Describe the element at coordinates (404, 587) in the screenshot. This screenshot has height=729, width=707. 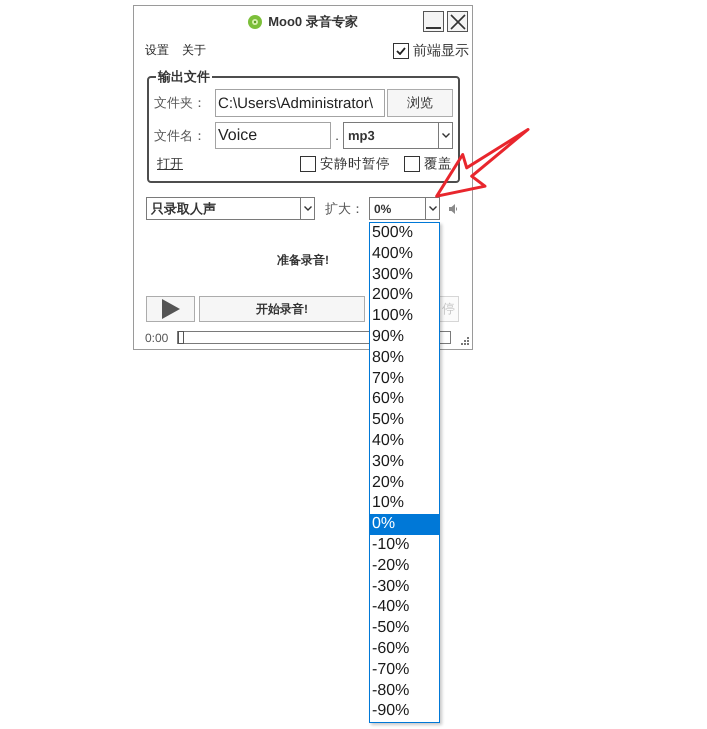
I see `dropdown-option: -30%` at that location.